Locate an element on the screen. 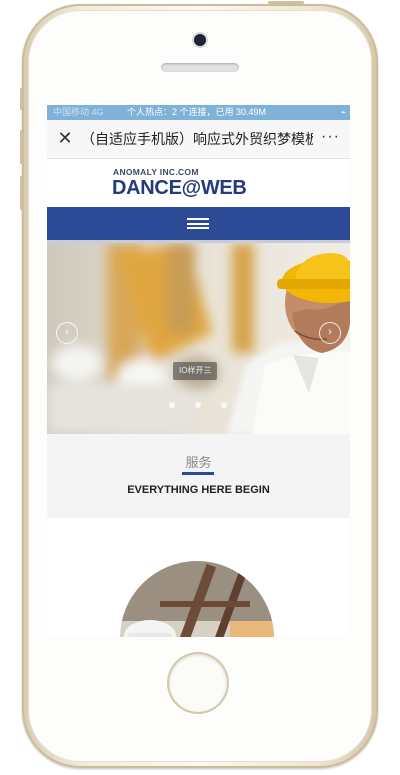 The height and width of the screenshot is (775, 400). close-icon: ✕ is located at coordinates (65, 138).